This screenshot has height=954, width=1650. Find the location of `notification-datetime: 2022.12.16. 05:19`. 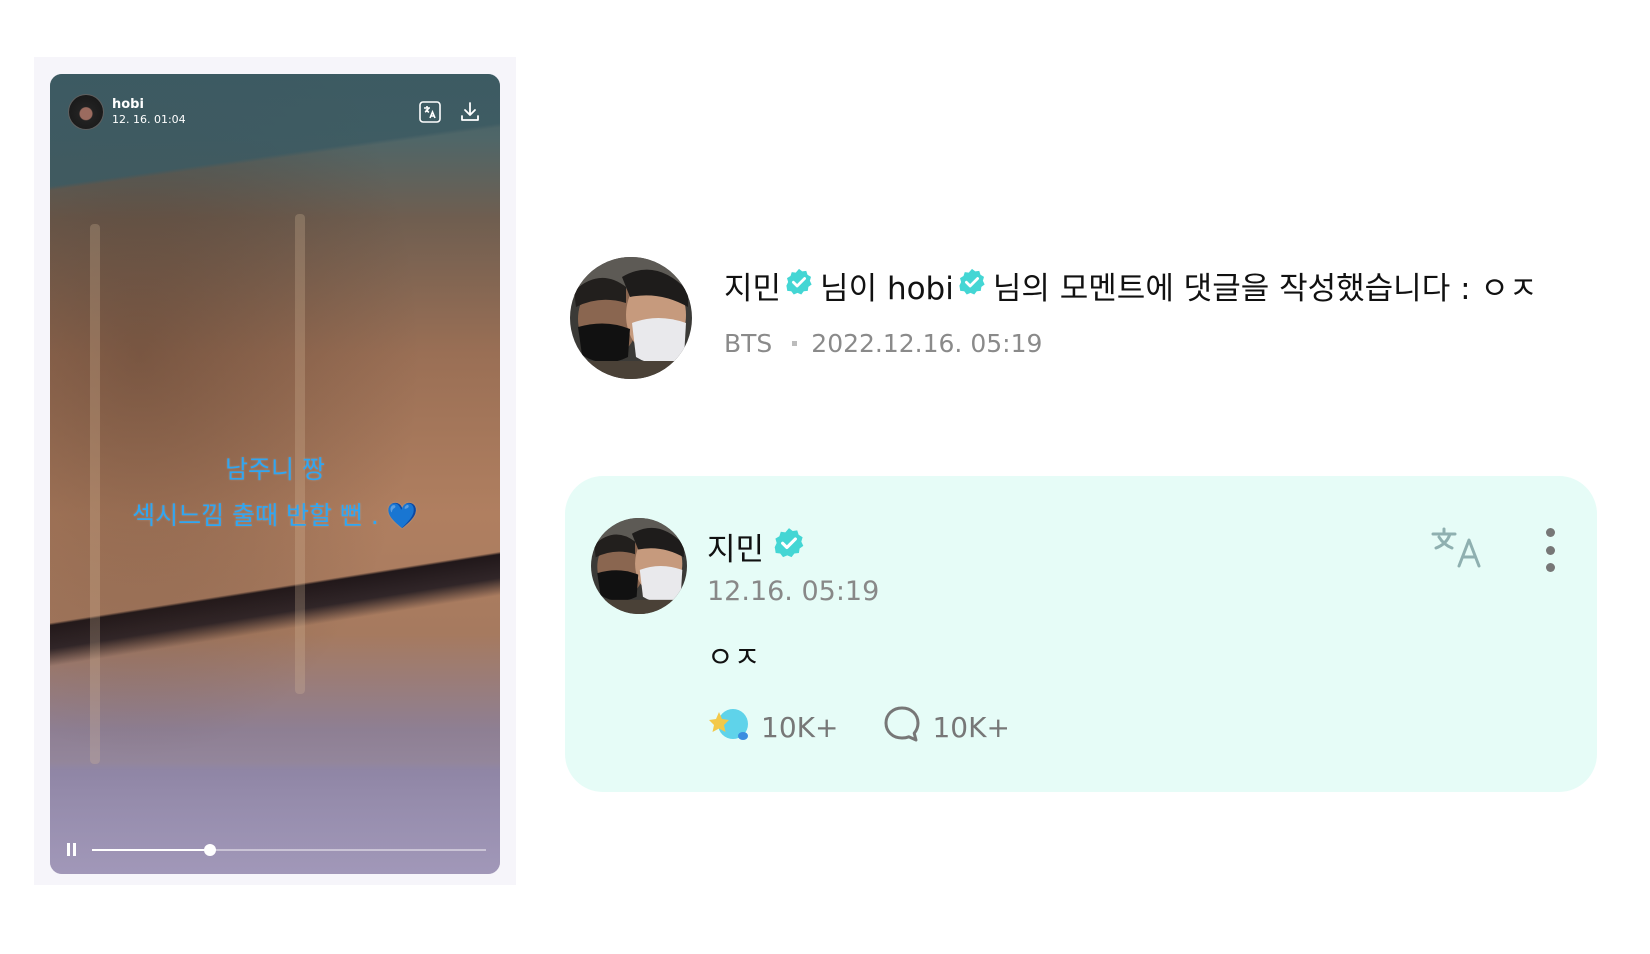

notification-datetime: 2022.12.16. 05:19 is located at coordinates (927, 343).